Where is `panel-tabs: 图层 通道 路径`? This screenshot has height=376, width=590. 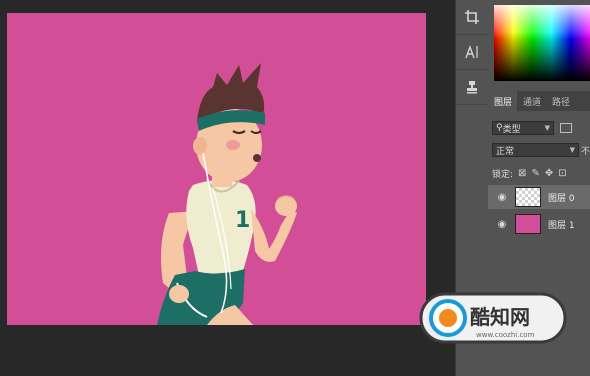 panel-tabs: 图层 通道 路径 is located at coordinates (539, 101).